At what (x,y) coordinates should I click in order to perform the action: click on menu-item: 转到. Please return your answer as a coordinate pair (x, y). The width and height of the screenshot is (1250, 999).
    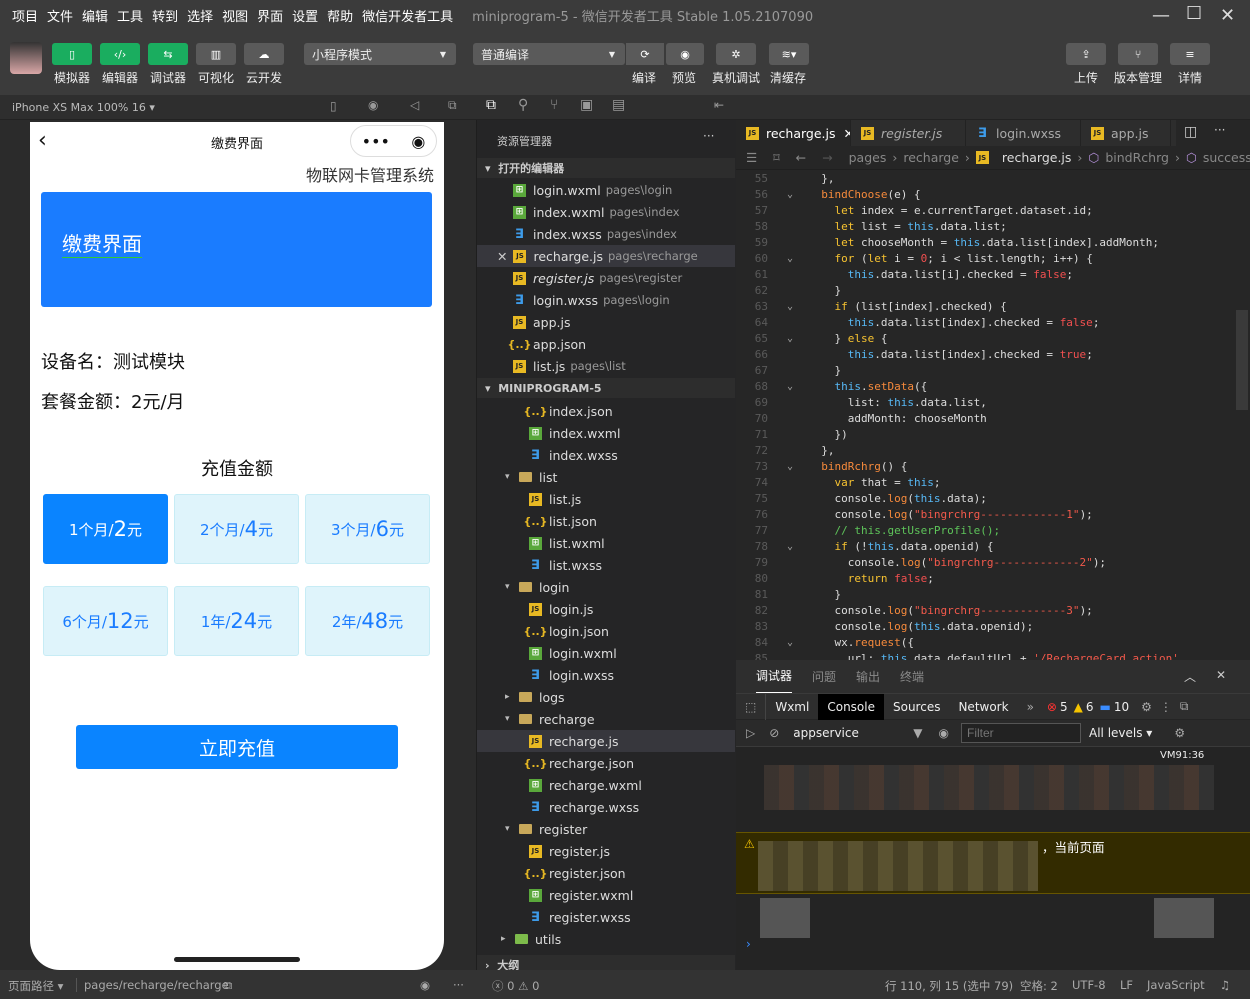
    Looking at the image, I should click on (165, 15).